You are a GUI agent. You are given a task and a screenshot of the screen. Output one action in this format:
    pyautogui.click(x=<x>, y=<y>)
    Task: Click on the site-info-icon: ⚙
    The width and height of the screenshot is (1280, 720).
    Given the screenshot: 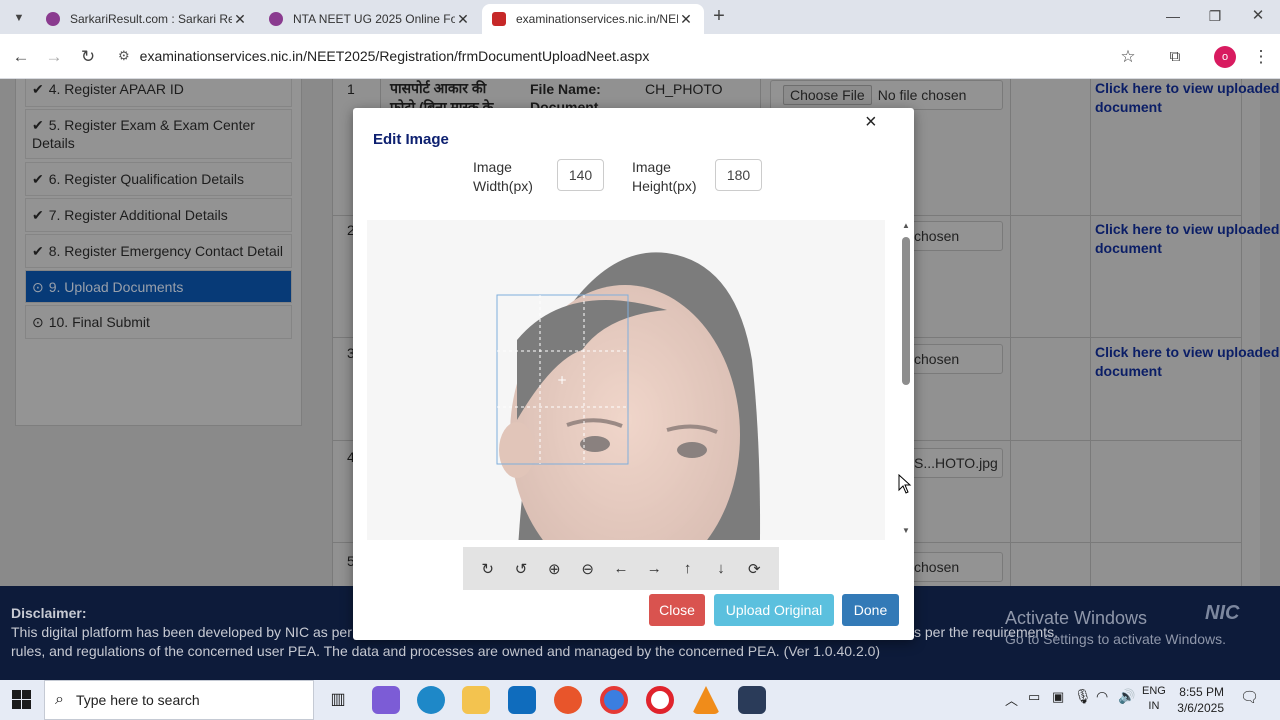 What is the action you would take?
    pyautogui.click(x=124, y=56)
    